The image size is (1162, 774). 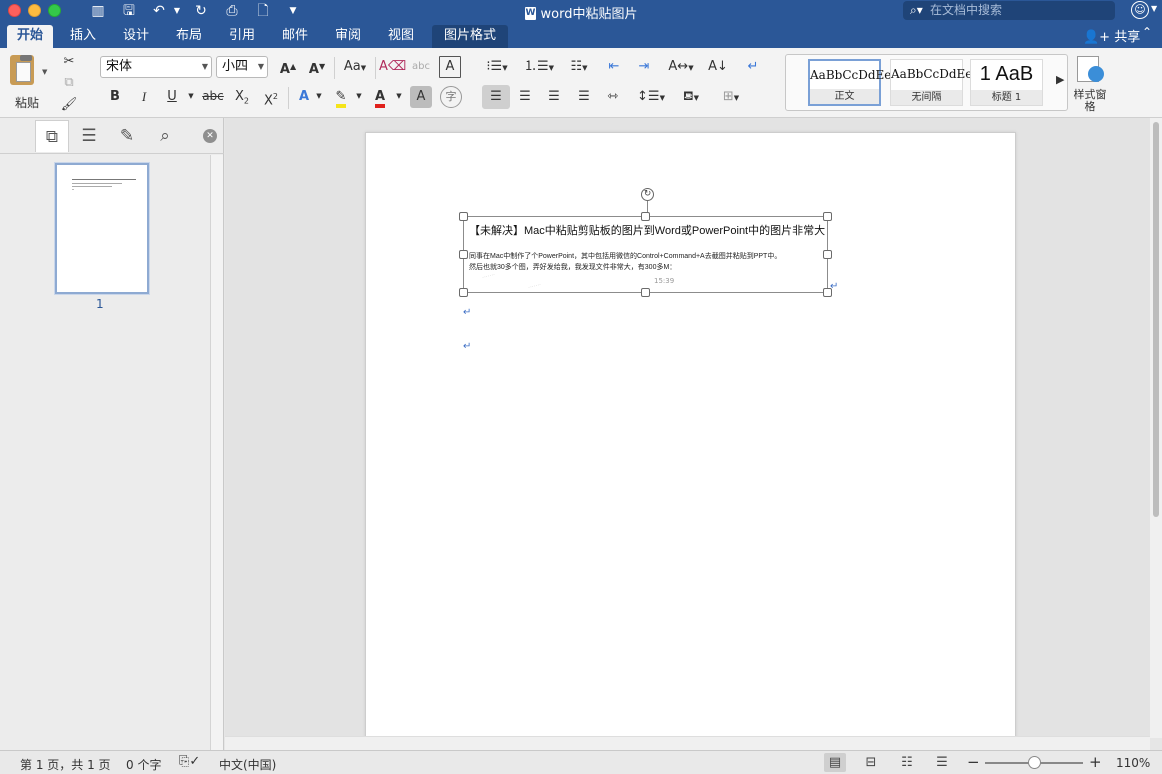 What do you see at coordinates (731, 97) in the screenshot?
I see `borders-icon: ⊞▼` at bounding box center [731, 97].